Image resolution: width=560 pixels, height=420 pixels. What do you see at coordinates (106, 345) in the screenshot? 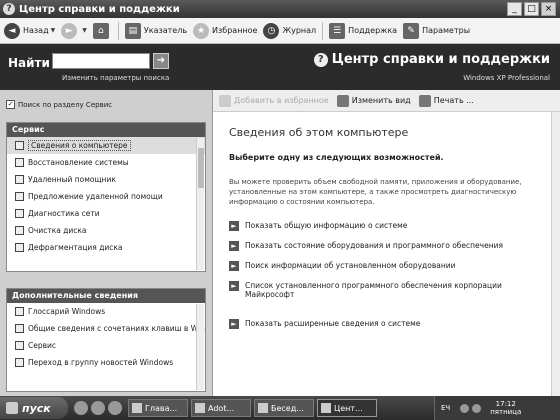
I see `more-item-service: Сервис` at bounding box center [106, 345].